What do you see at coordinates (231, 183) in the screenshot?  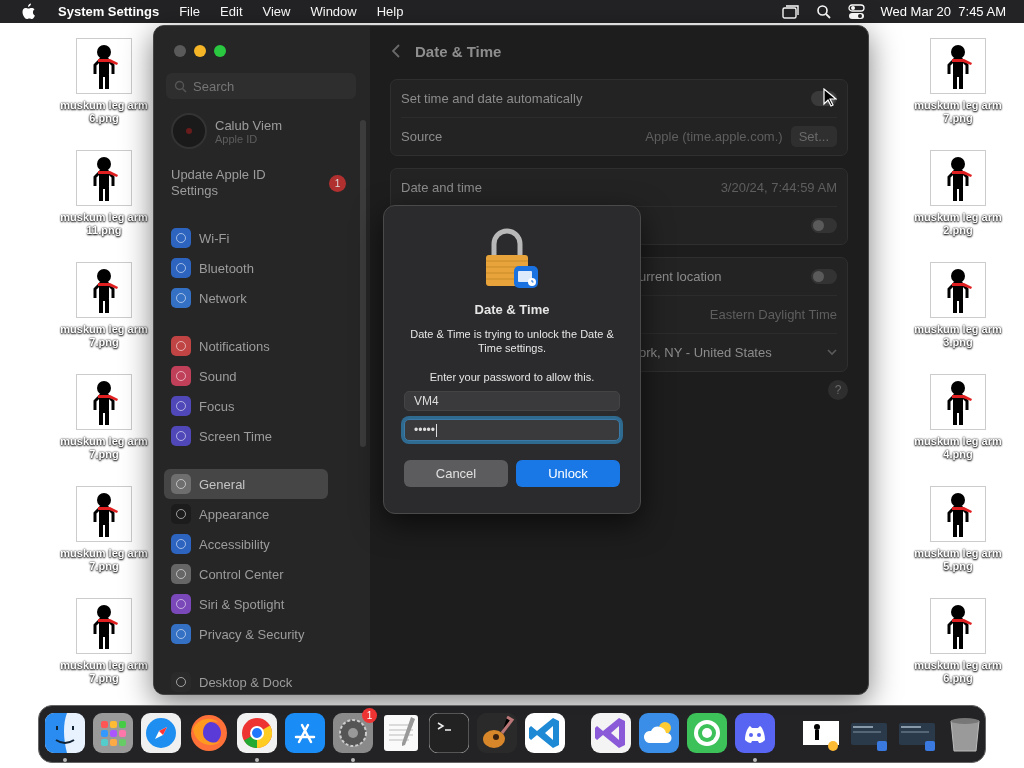 I see `sidebar-item: Update Apple ID Settings` at bounding box center [231, 183].